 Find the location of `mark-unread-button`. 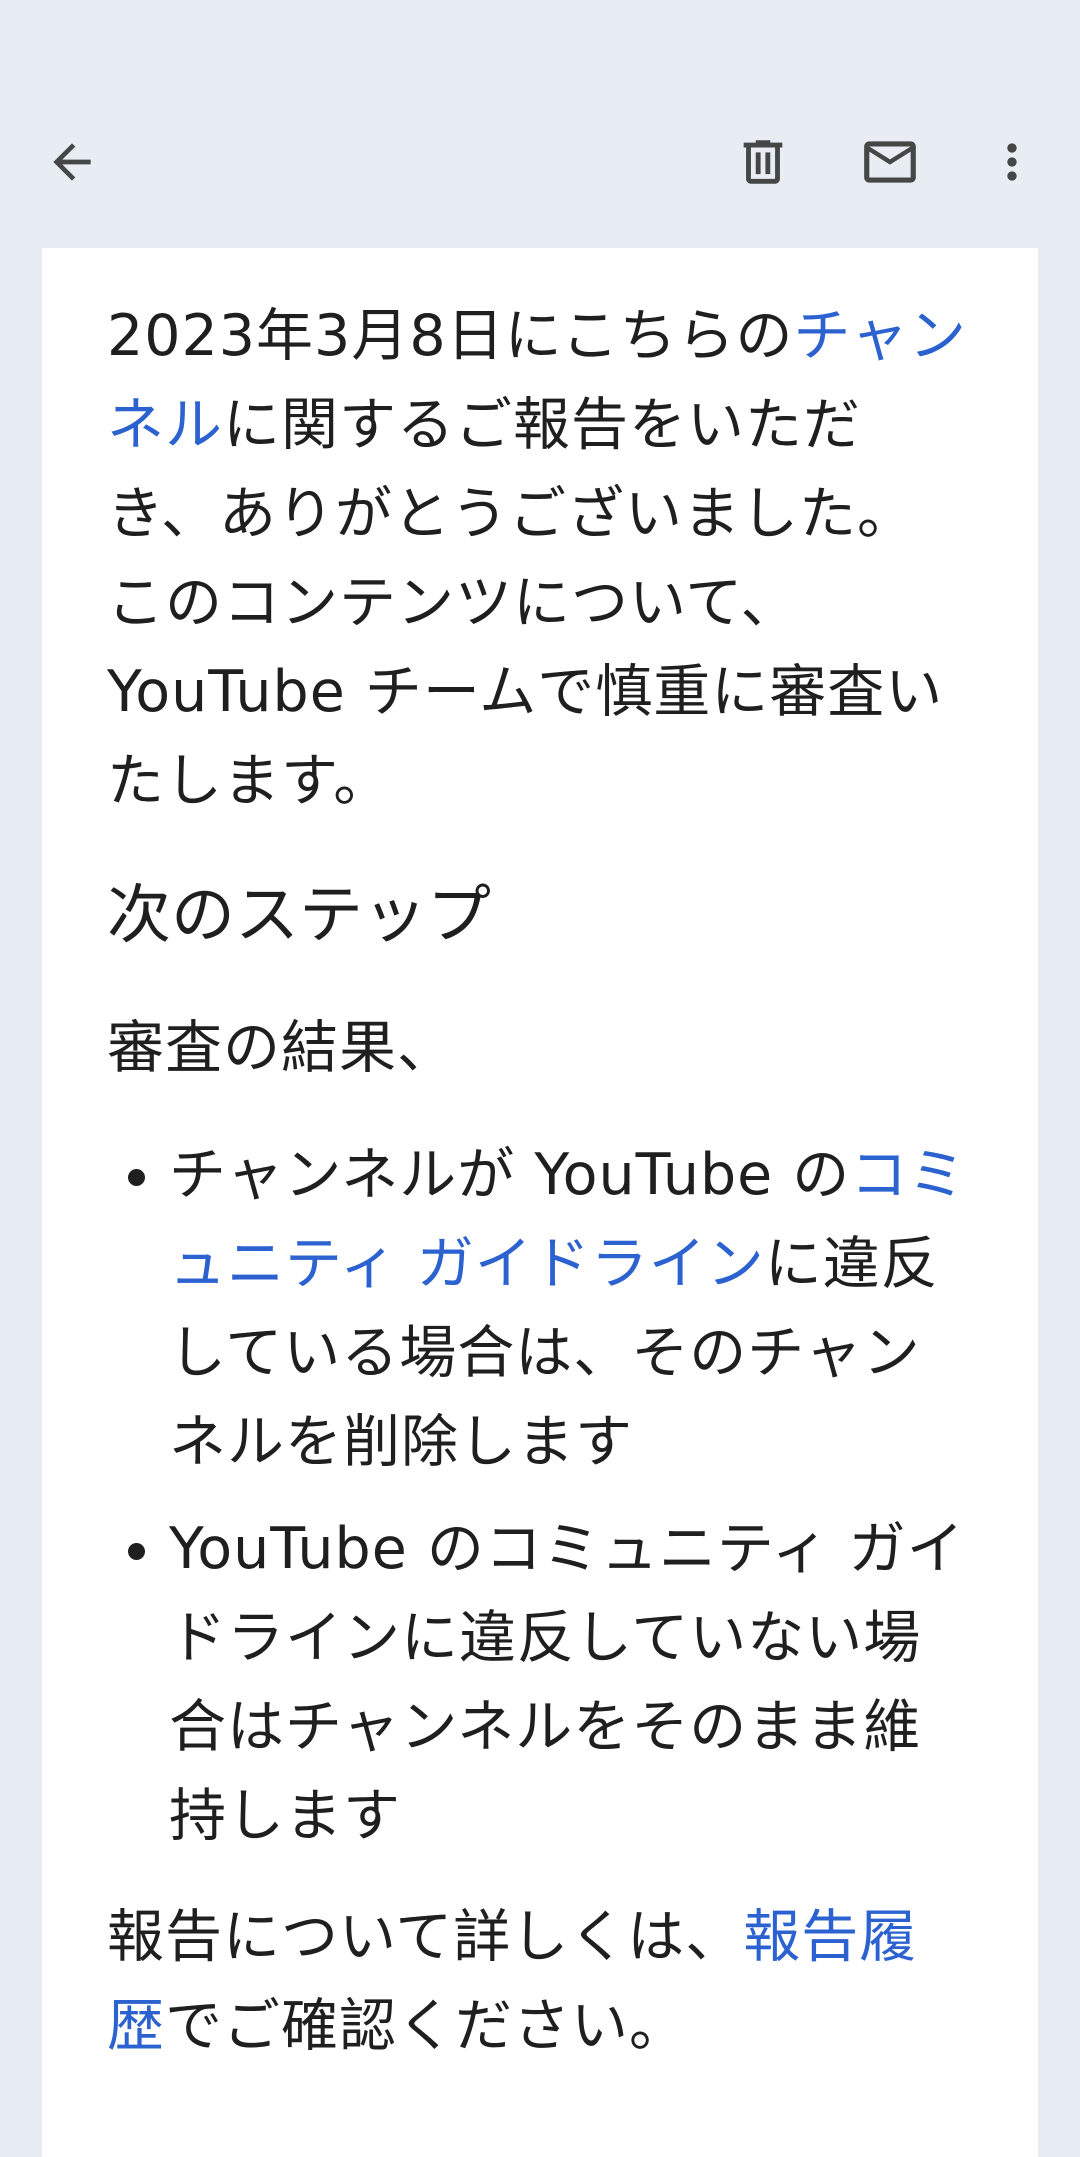

mark-unread-button is located at coordinates (890, 162).